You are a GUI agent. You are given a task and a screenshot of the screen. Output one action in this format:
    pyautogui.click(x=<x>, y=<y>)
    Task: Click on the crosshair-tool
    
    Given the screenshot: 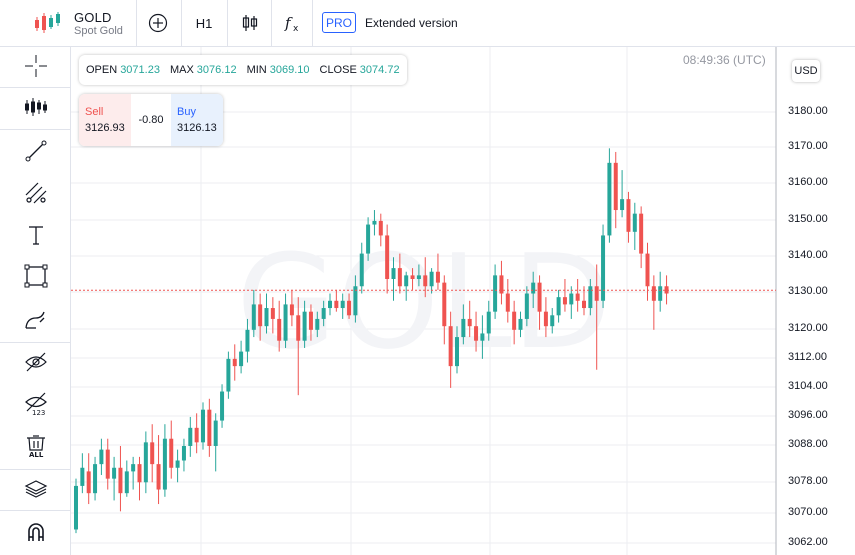 What is the action you would take?
    pyautogui.click(x=36, y=66)
    